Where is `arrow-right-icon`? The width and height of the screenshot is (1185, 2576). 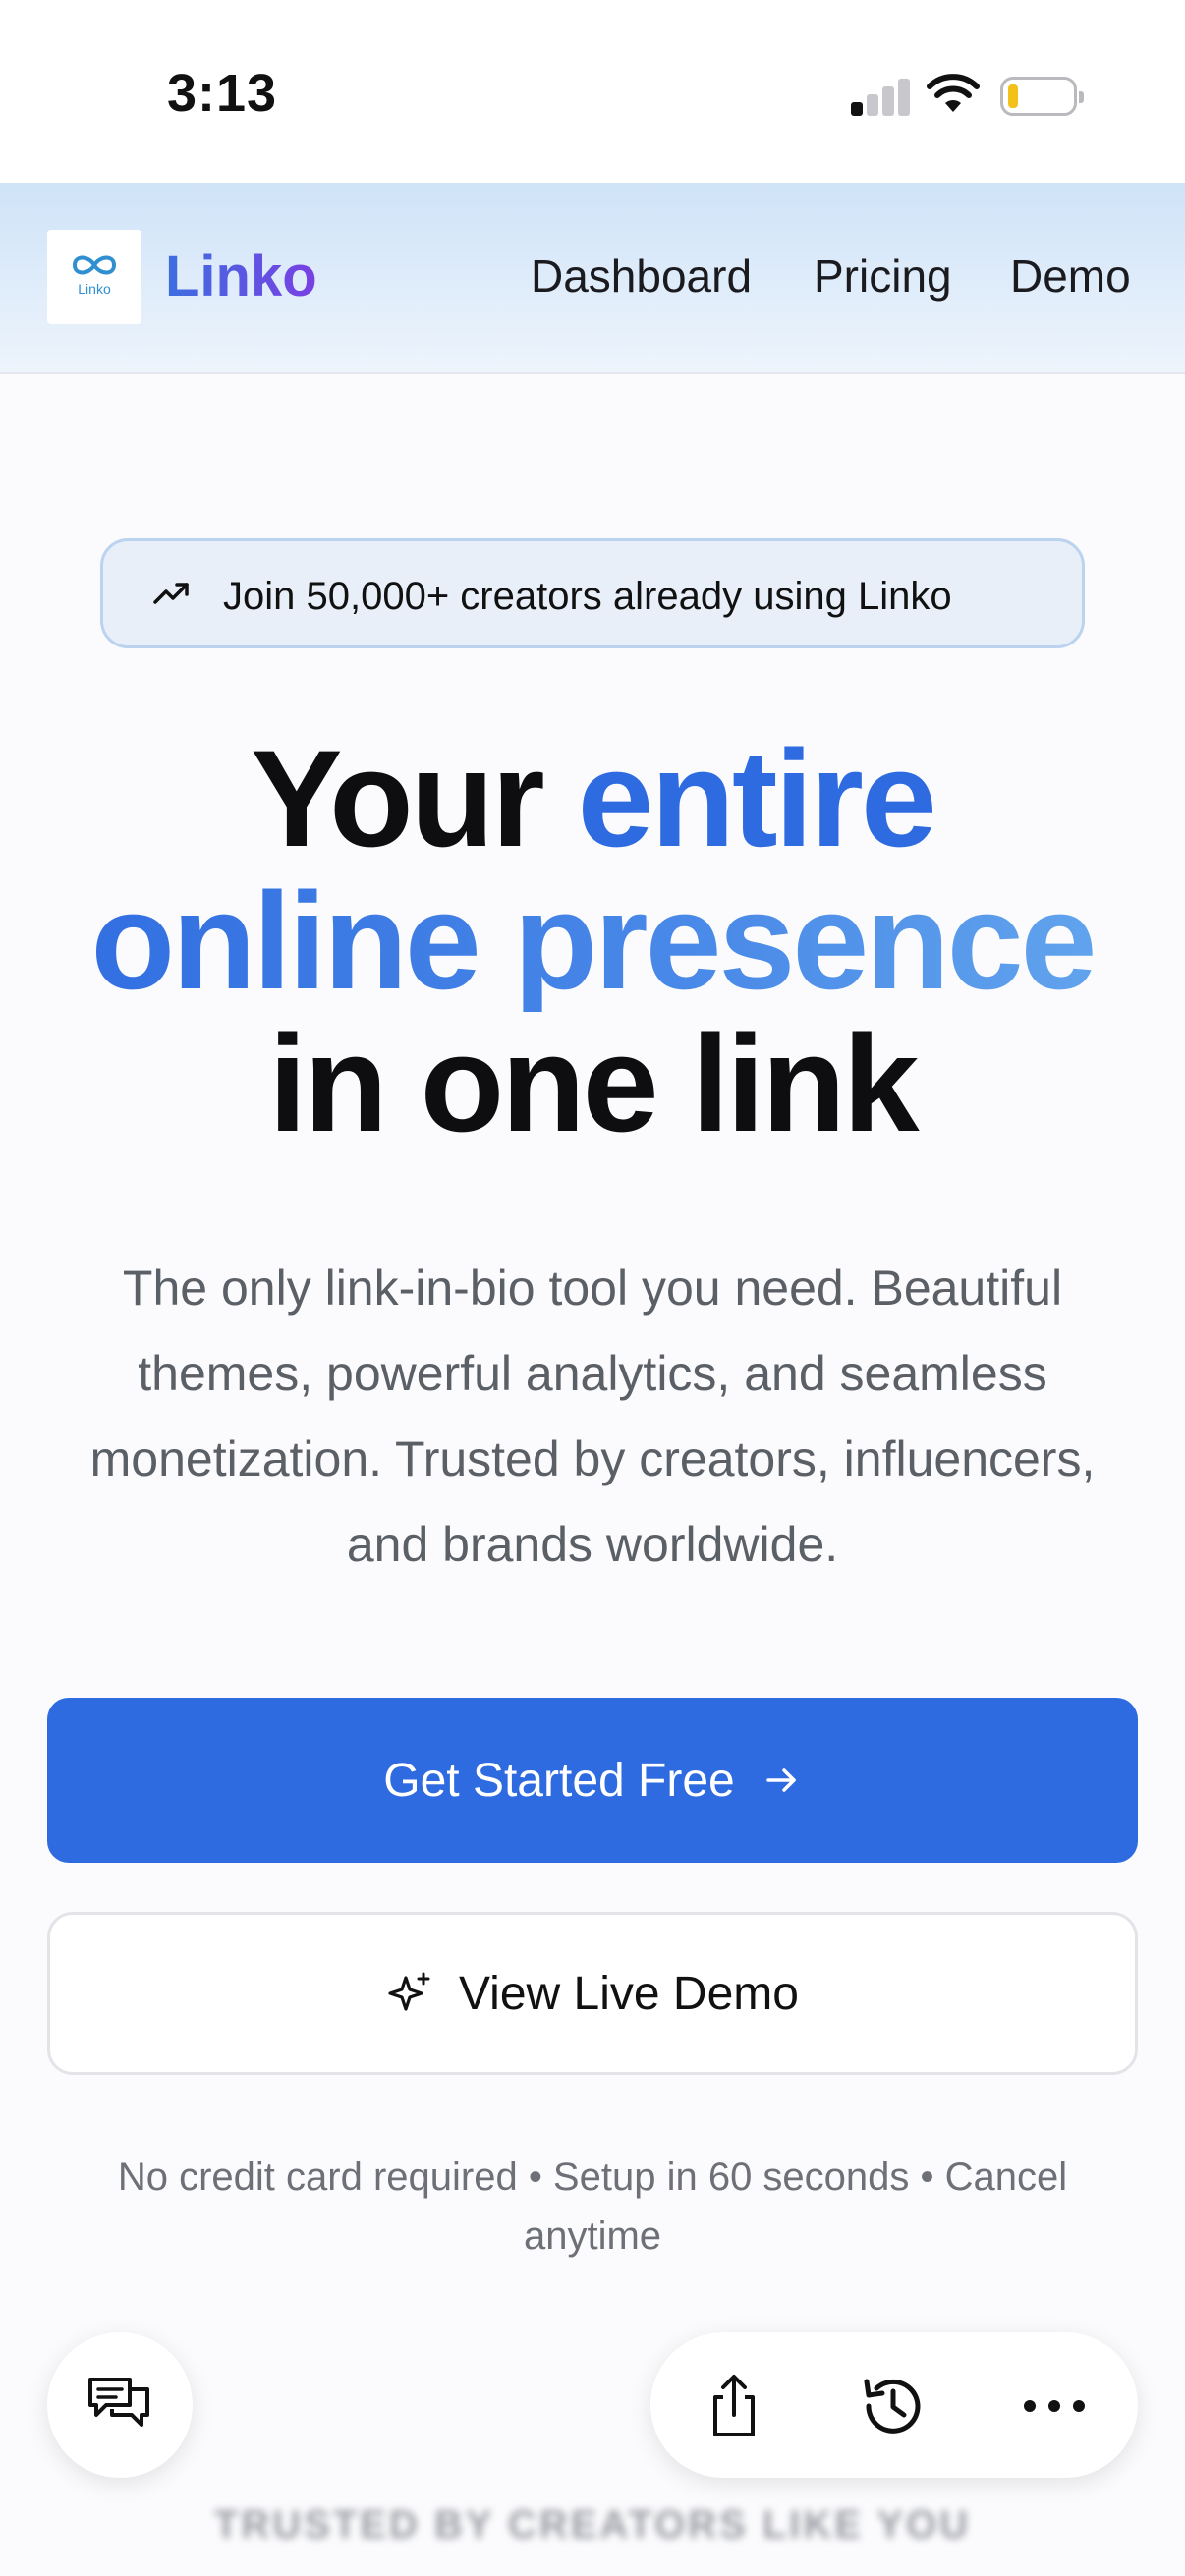
arrow-right-icon is located at coordinates (782, 1780).